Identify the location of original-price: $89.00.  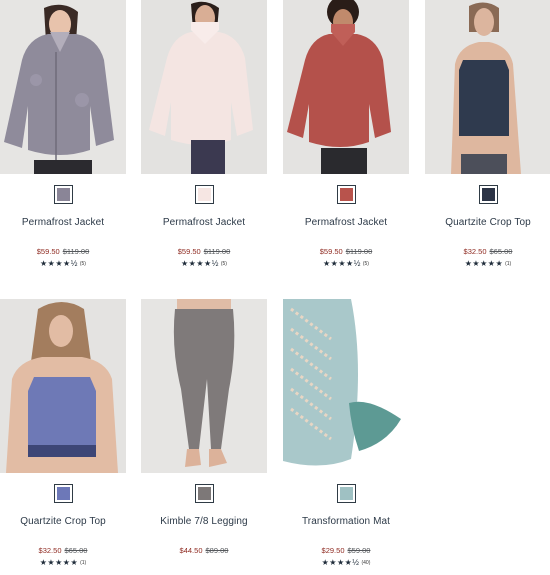
(217, 550).